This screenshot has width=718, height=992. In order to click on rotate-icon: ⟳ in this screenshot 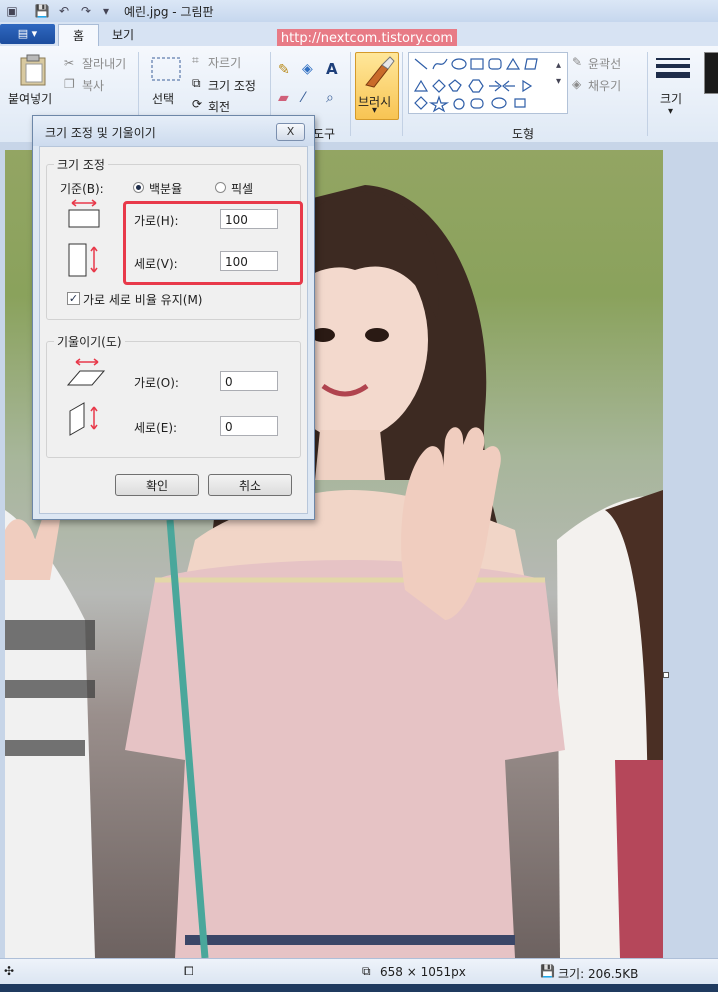, I will do `click(197, 104)`.